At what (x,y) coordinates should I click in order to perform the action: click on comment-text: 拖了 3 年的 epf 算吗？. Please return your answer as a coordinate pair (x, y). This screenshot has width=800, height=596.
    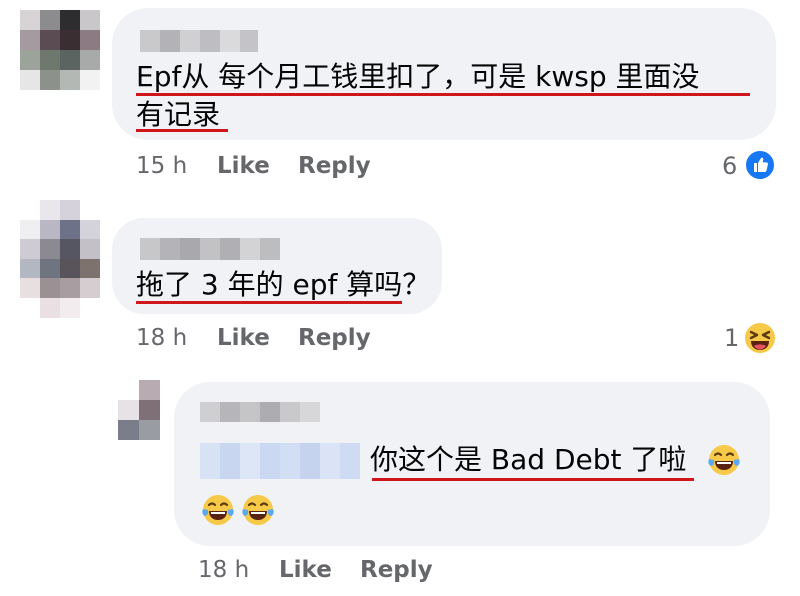
    Looking at the image, I should click on (283, 284).